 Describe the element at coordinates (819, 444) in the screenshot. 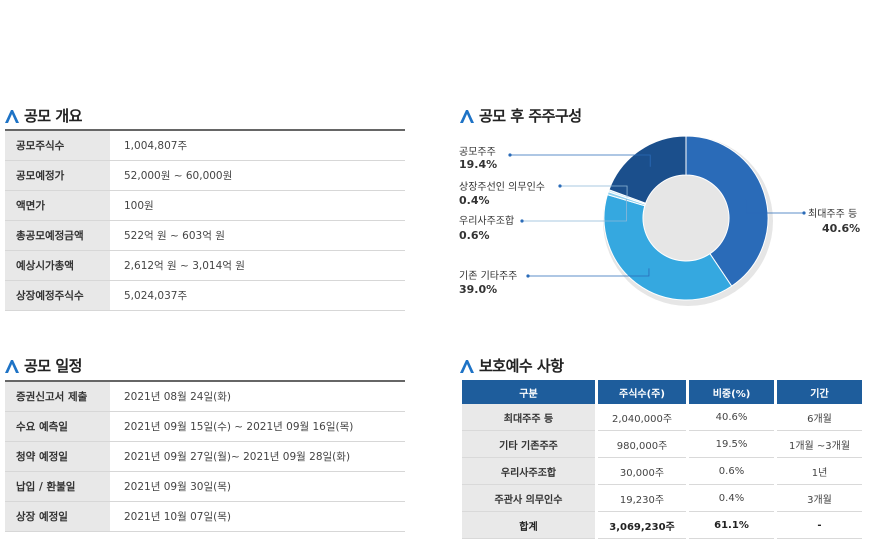

I see `lockup-cell: 1개월 ~3개월` at that location.